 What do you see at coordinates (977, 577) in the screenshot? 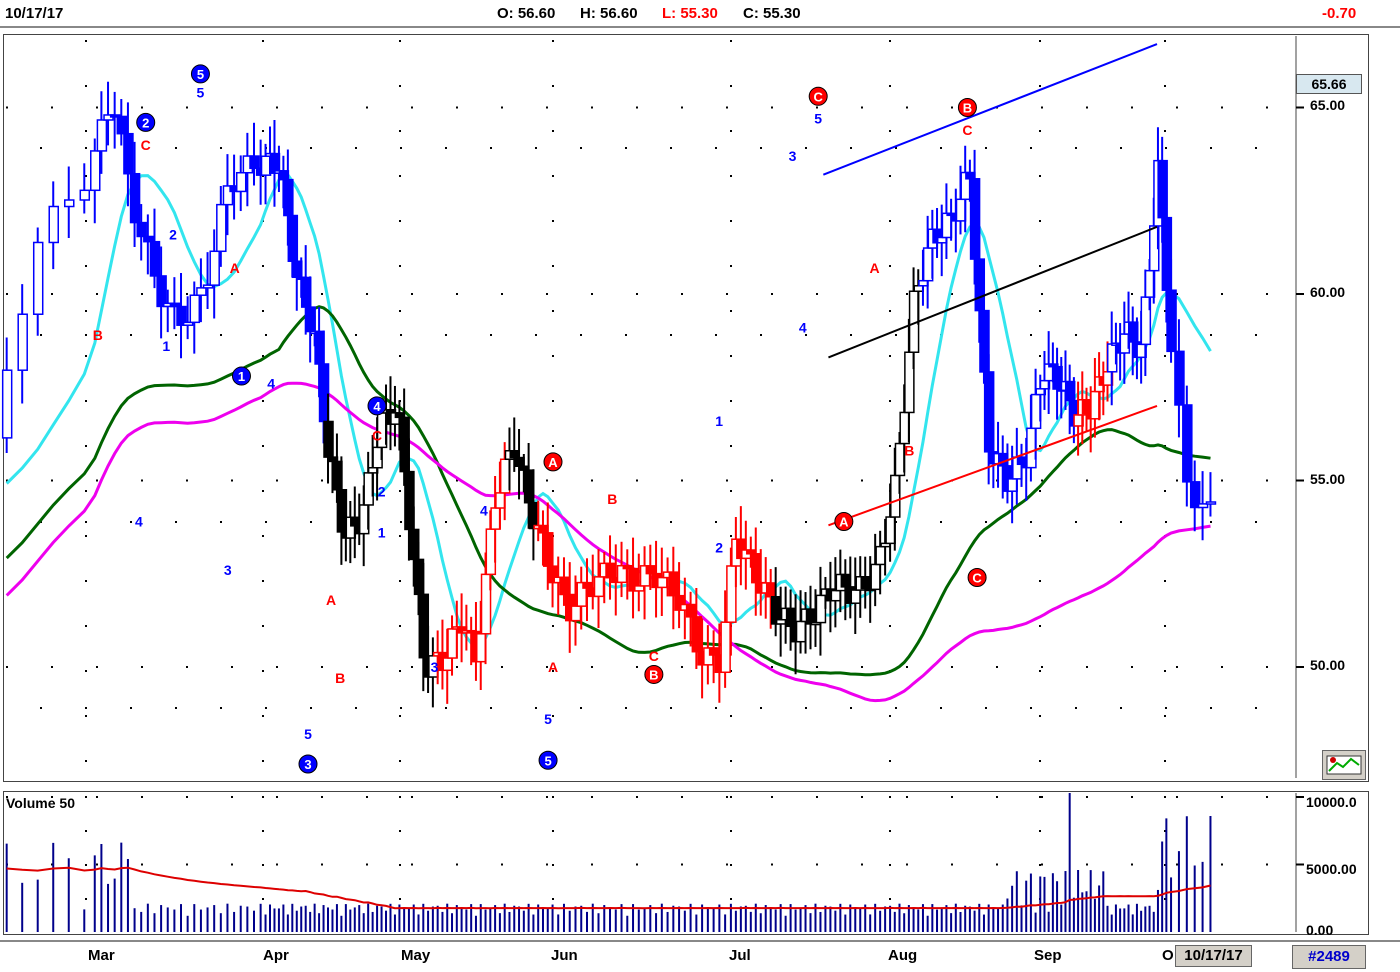
I see `wave-label-40: C` at bounding box center [977, 577].